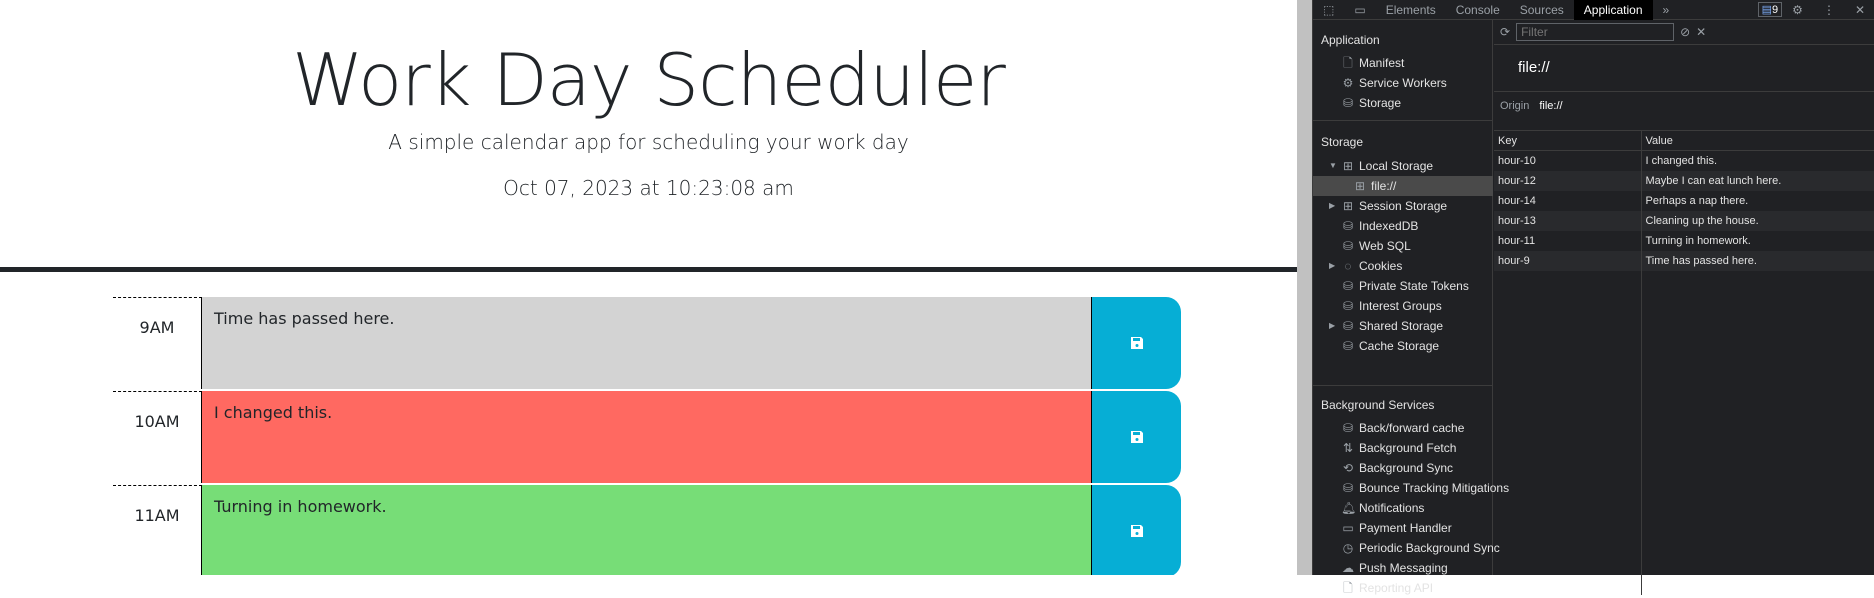  What do you see at coordinates (1417, 226) in the screenshot?
I see `sidebar-item-indexeddb: ⛁ IndexedDB` at bounding box center [1417, 226].